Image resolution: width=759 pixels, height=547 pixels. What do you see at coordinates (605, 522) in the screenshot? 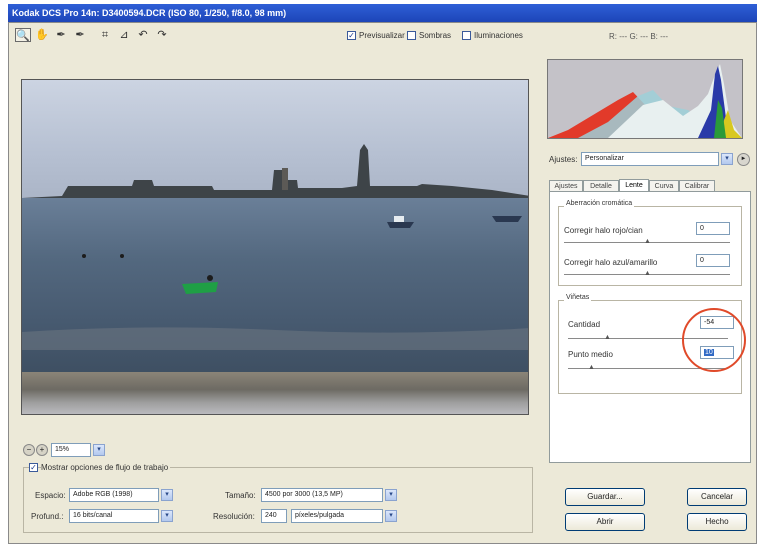
I see `open-button: Abrir` at bounding box center [605, 522].